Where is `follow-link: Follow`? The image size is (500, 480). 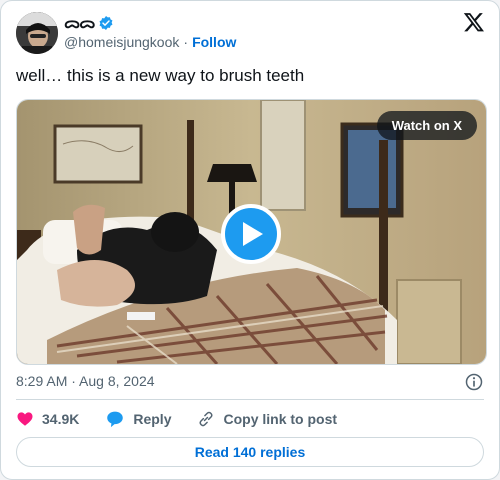 follow-link: Follow is located at coordinates (214, 42).